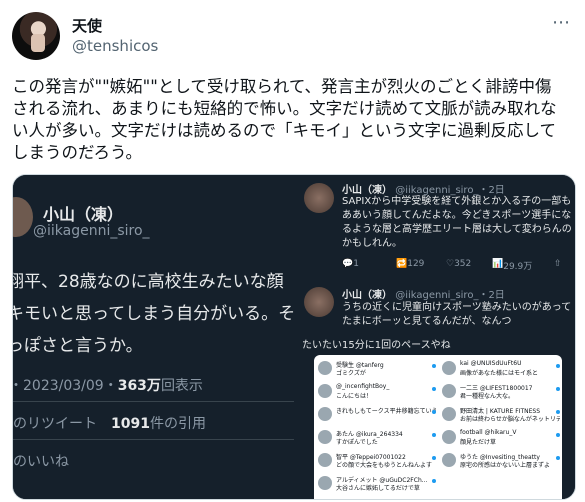 Image resolution: width=585 pixels, height=502 pixels. What do you see at coordinates (363, 386) in the screenshot?
I see `list-item-name: @_incenfightBoy_` at bounding box center [363, 386].